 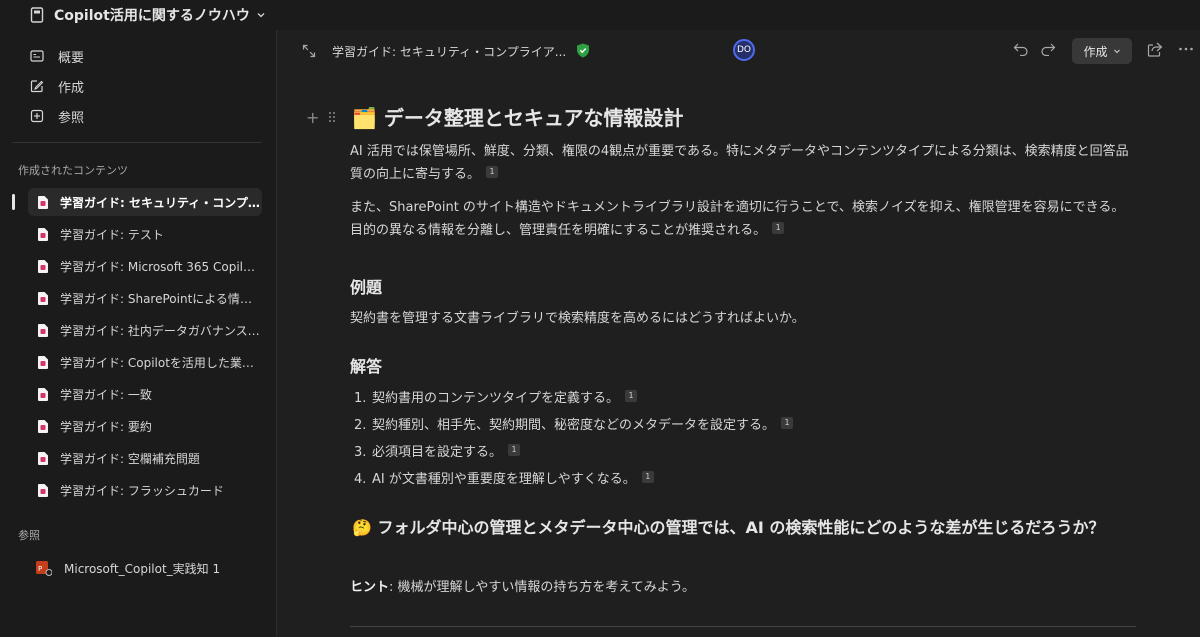 I want to click on created-section-label: 作成されたコンテンツ, so click(x=73, y=170).